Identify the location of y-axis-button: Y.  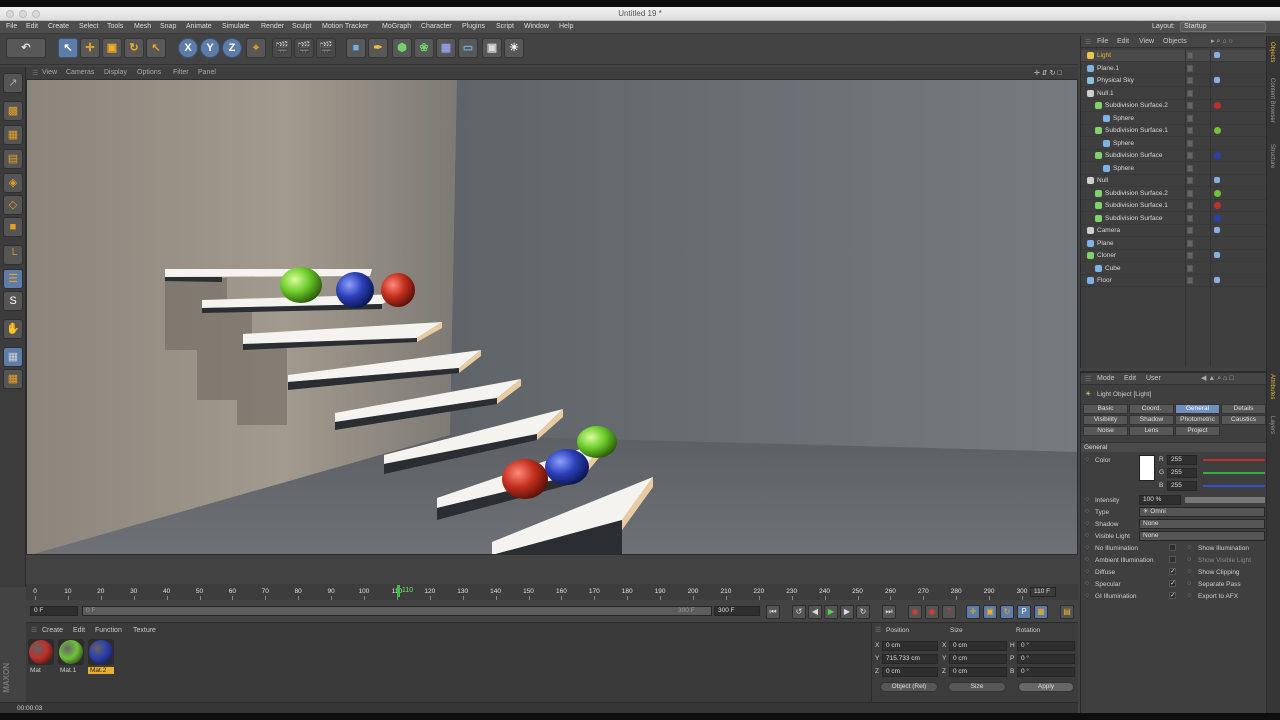
(210, 48).